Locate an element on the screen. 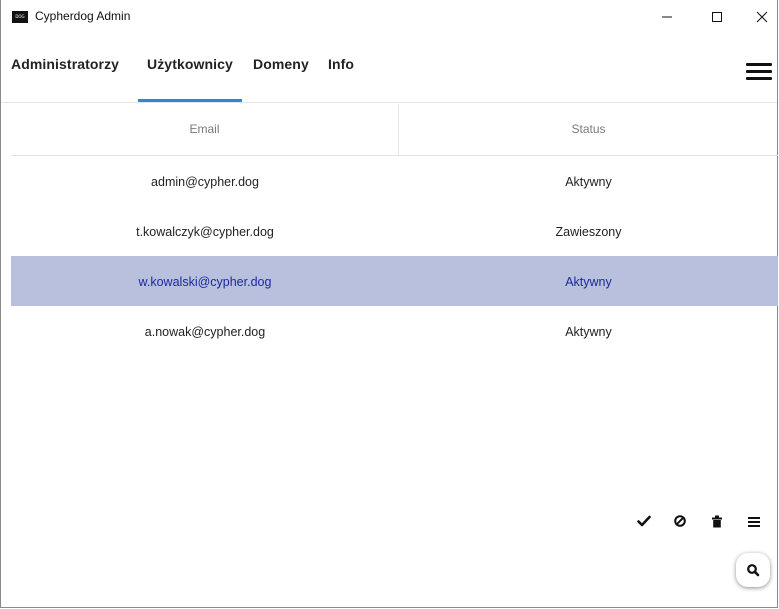  list-icon is located at coordinates (754, 521).